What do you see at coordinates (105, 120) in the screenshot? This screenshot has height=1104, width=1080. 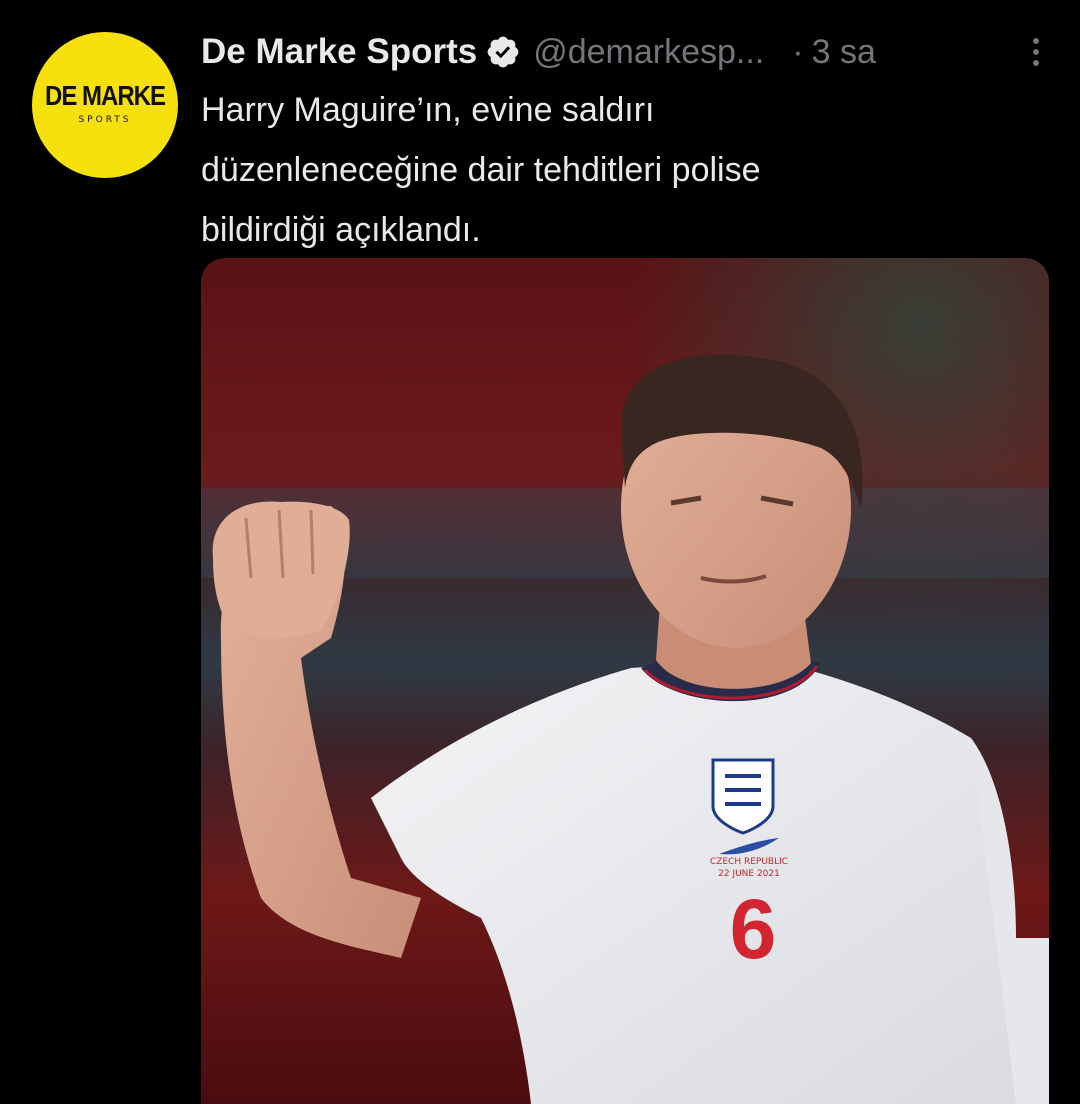 I see `avatar-logo-subtext: SPORTS` at bounding box center [105, 120].